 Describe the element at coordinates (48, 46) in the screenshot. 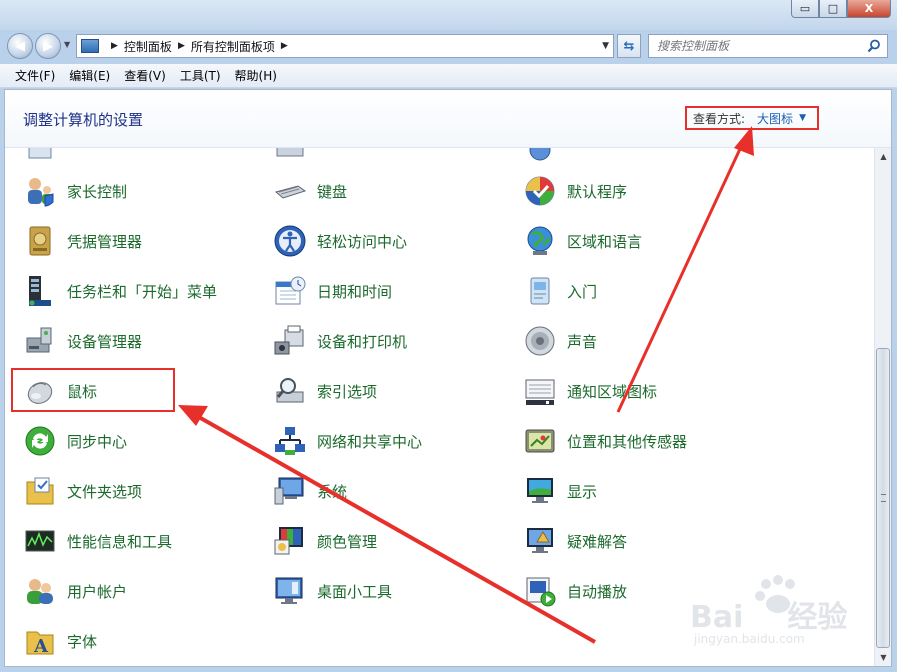

I see `forward-button: ▶` at that location.